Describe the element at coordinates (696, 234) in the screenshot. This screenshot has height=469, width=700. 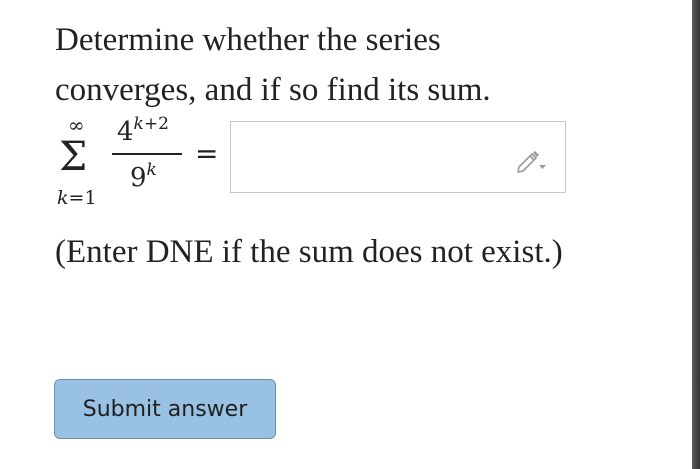
I see `window-edge` at that location.